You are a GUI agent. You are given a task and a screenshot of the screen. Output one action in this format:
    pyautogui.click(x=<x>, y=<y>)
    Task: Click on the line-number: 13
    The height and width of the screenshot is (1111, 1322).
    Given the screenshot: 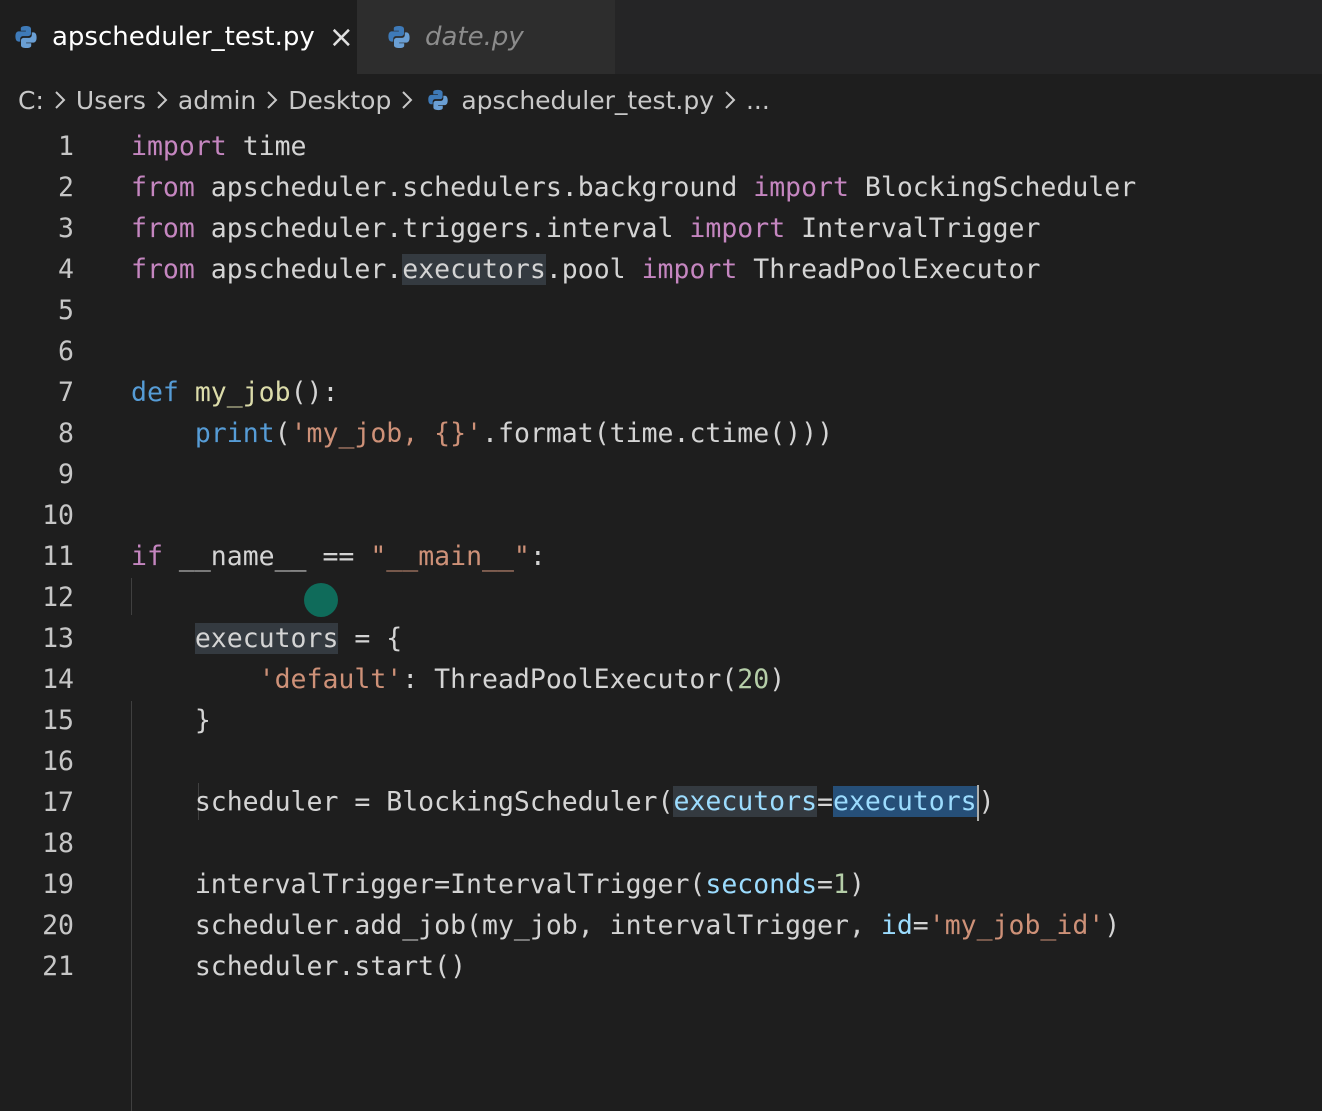 What is the action you would take?
    pyautogui.click(x=58, y=638)
    